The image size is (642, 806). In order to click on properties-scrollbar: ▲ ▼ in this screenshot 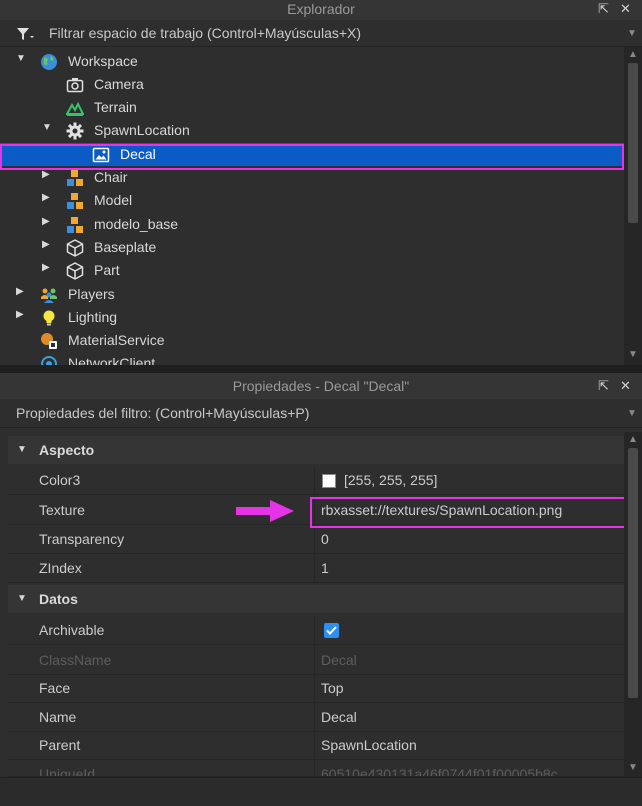, I will do `click(633, 604)`.